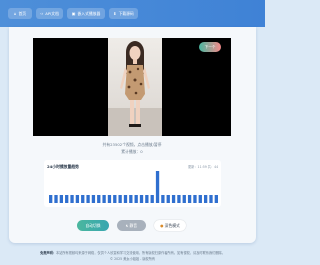 Image resolution: width=320 pixels, height=265 pixels. I want to click on download-icon: ⬇, so click(115, 13).